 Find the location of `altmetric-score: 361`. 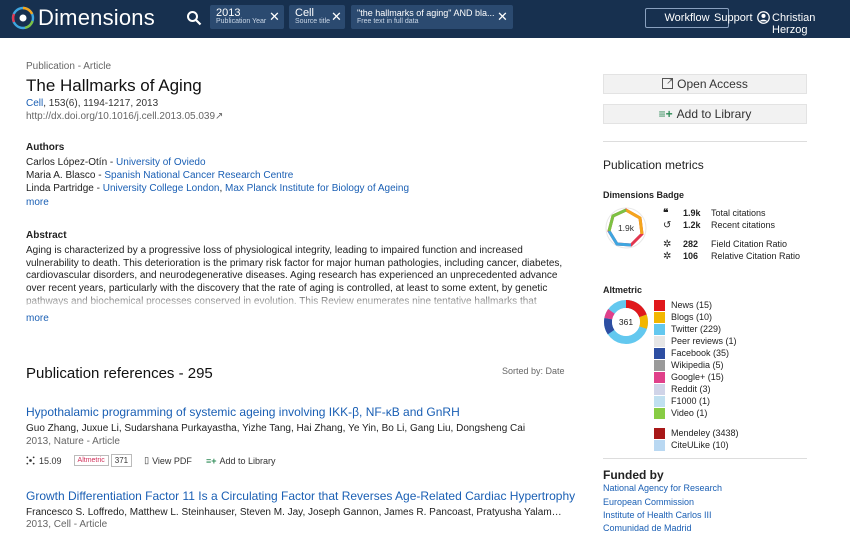

altmetric-score: 361 is located at coordinates (626, 322).